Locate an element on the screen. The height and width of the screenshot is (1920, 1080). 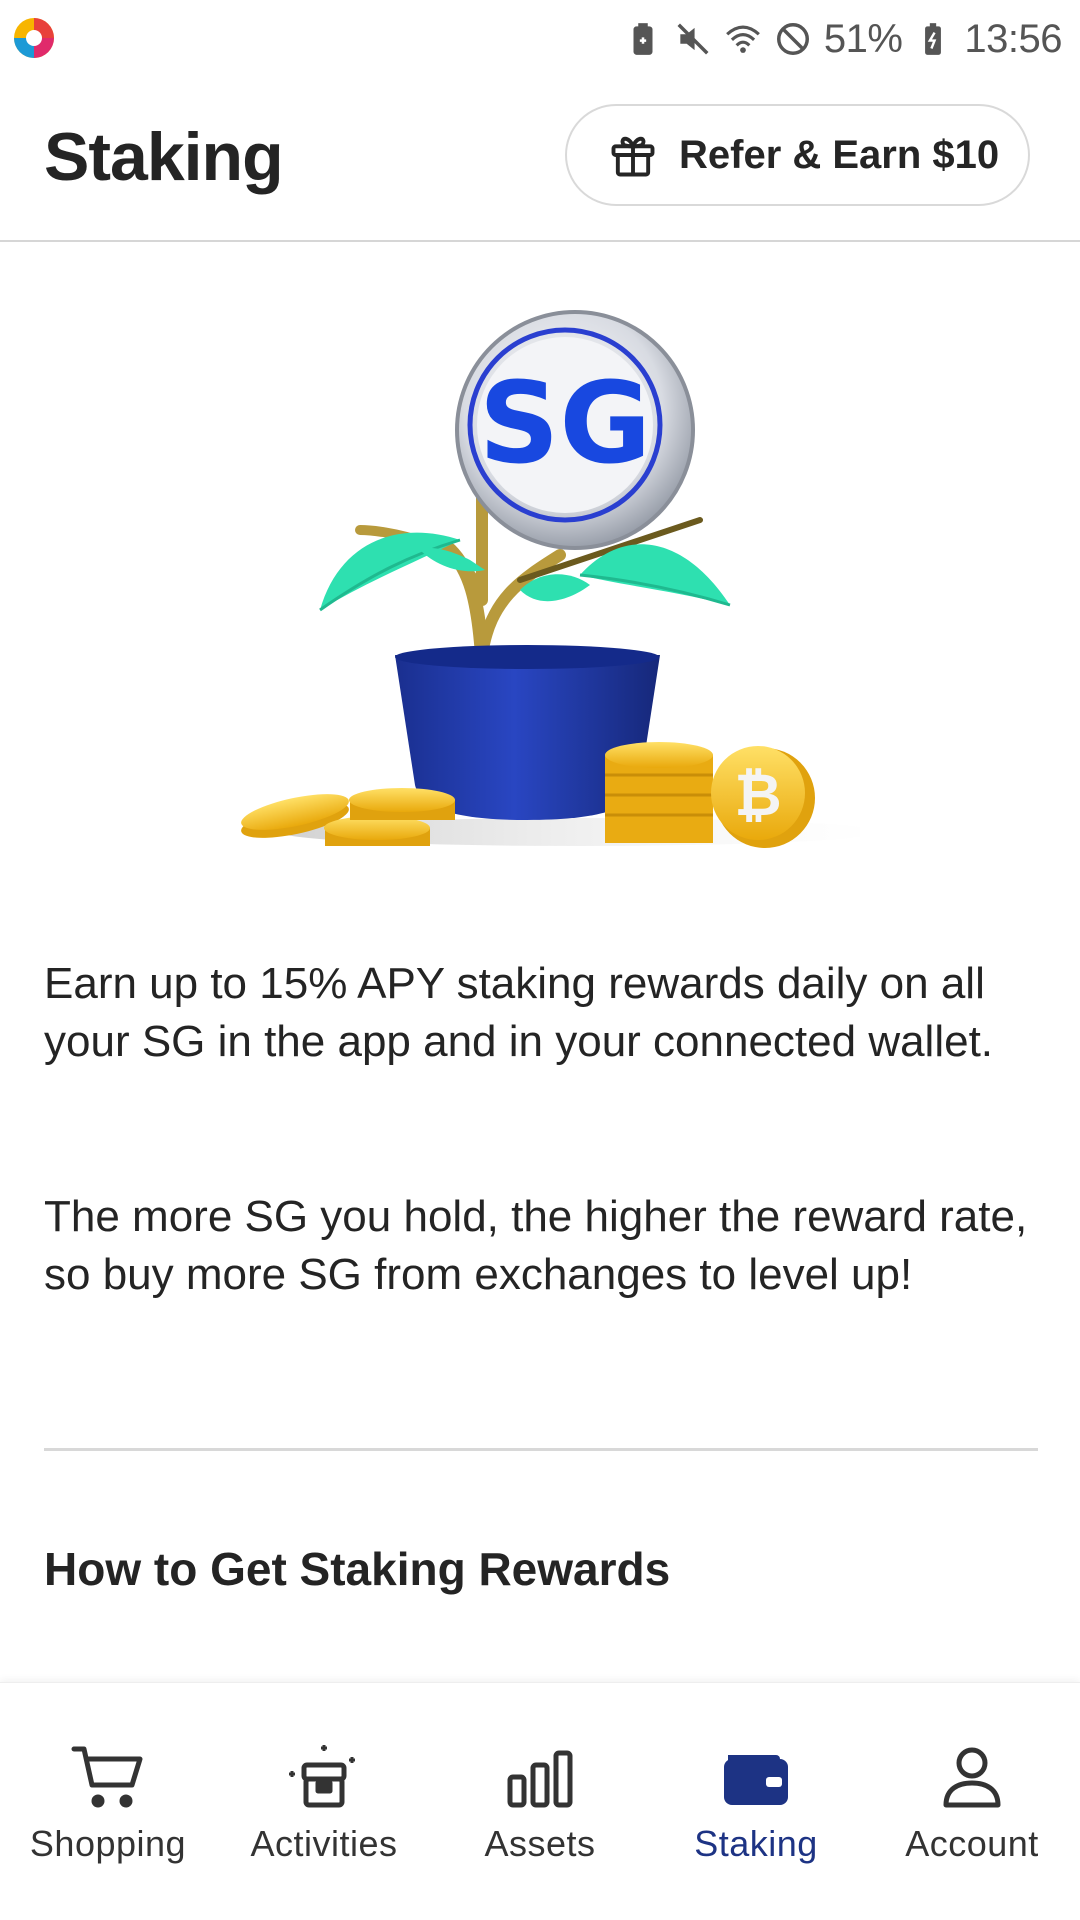
nav-item-assets: Assets is located at coordinates (540, 1801).